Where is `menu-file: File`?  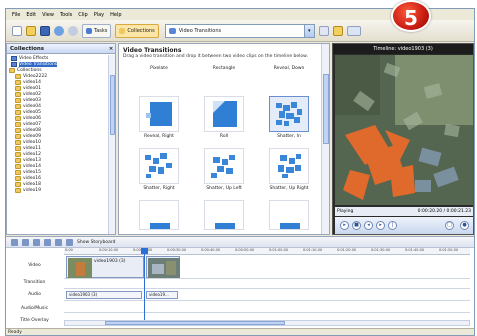
menu-file: File is located at coordinates (16, 15).